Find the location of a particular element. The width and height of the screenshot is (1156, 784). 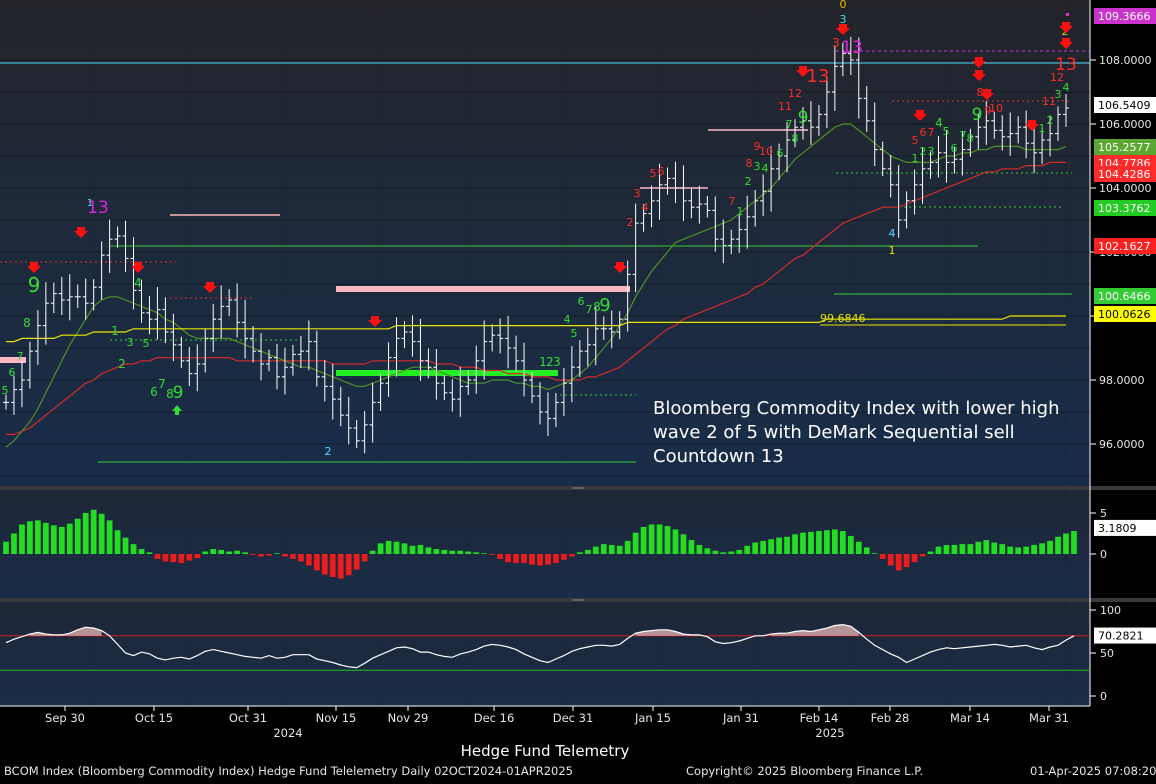

price-label-text: 106.5409 is located at coordinates (1124, 105).